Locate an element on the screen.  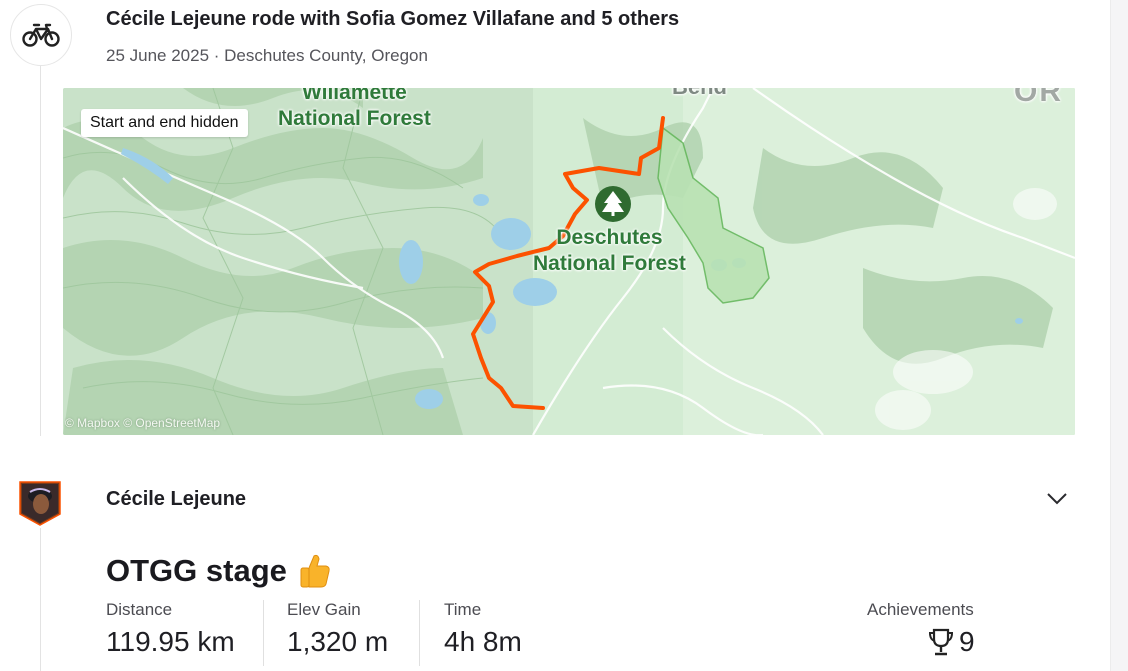
activity-title: OTGG stage is located at coordinates (196, 571).